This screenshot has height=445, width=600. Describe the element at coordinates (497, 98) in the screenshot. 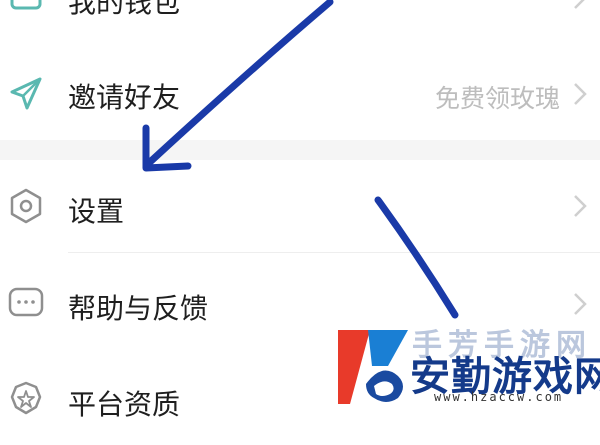

I see `invite-reward-text: 免费领玫瑰` at that location.